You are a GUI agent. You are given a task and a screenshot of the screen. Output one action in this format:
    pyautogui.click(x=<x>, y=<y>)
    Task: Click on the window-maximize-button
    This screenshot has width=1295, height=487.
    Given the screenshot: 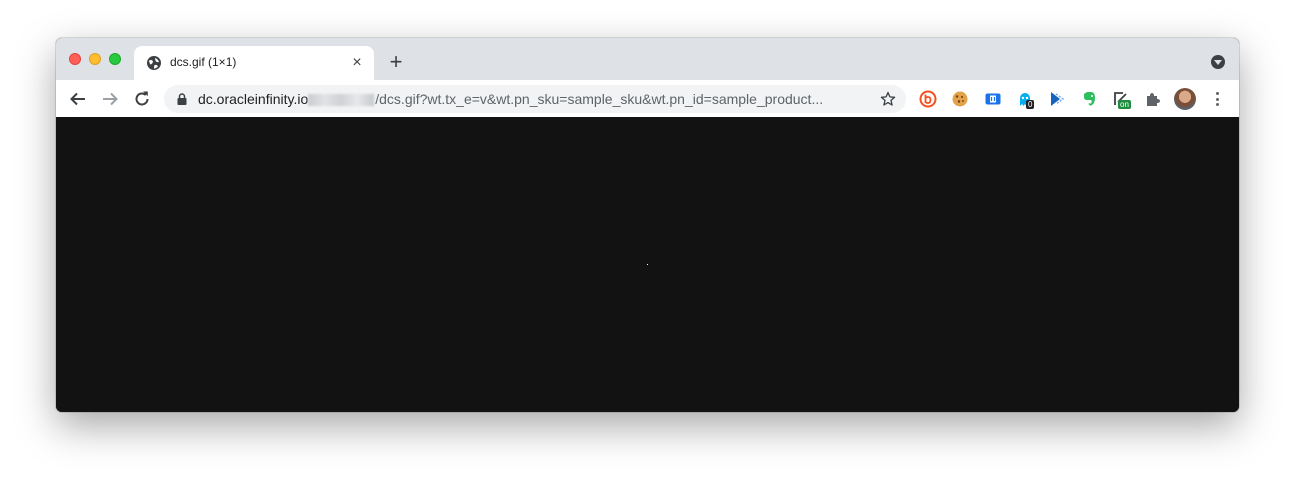 What is the action you would take?
    pyautogui.click(x=115, y=59)
    